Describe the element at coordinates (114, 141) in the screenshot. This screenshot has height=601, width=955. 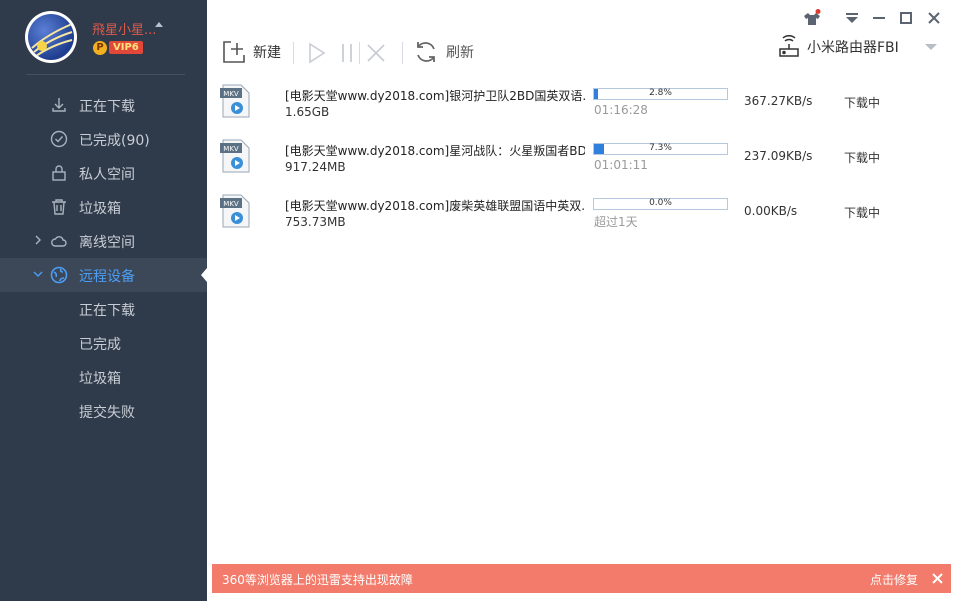
I see `sidebar-item-label: 已完成(90)` at that location.